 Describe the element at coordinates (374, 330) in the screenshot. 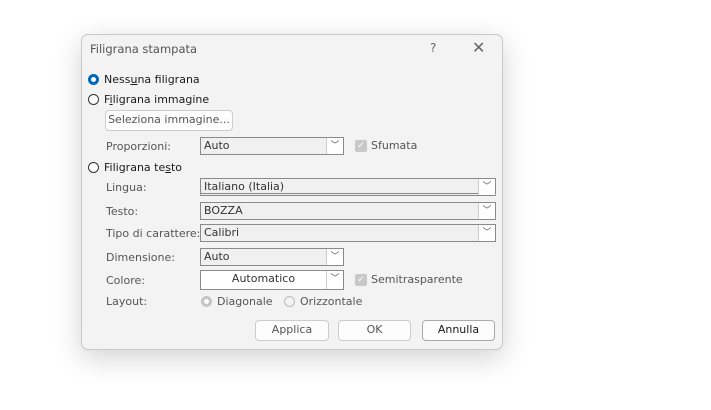

I see `ok-button: OK` at that location.